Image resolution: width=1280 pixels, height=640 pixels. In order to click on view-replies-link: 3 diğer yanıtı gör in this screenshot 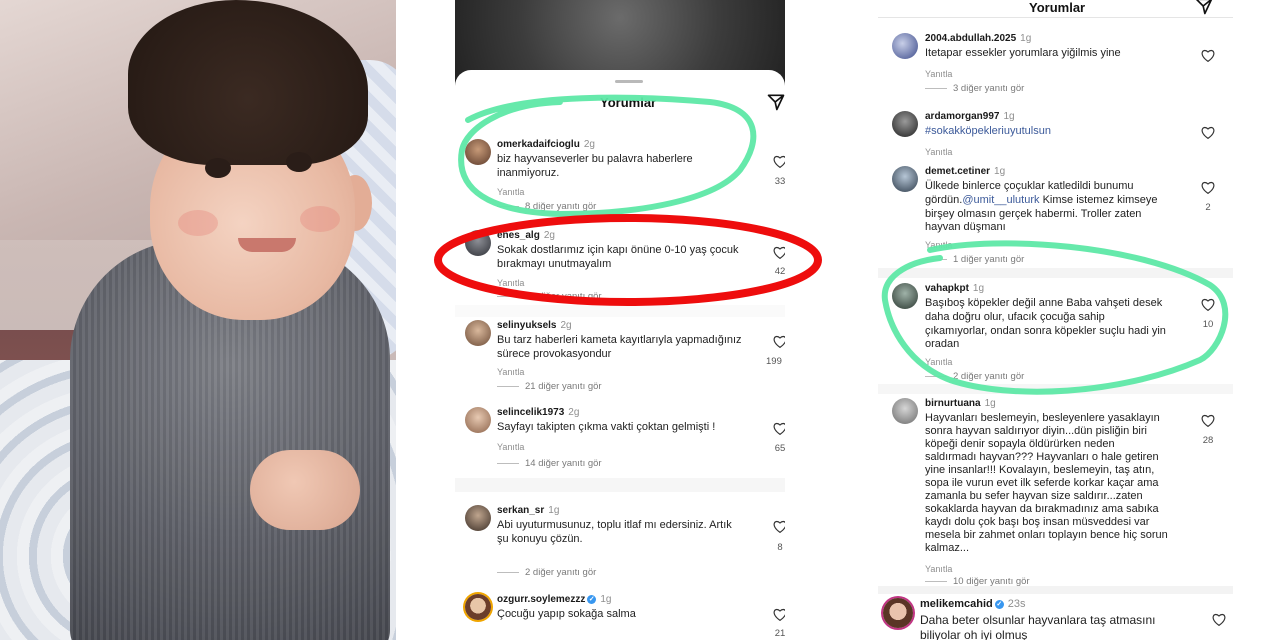, I will do `click(974, 88)`.